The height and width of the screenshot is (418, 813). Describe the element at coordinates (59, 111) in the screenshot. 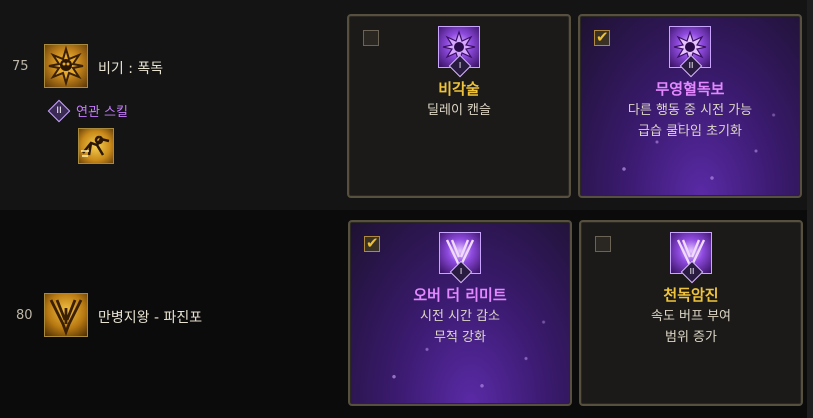

I see `roman-numeral-badge: II` at that location.